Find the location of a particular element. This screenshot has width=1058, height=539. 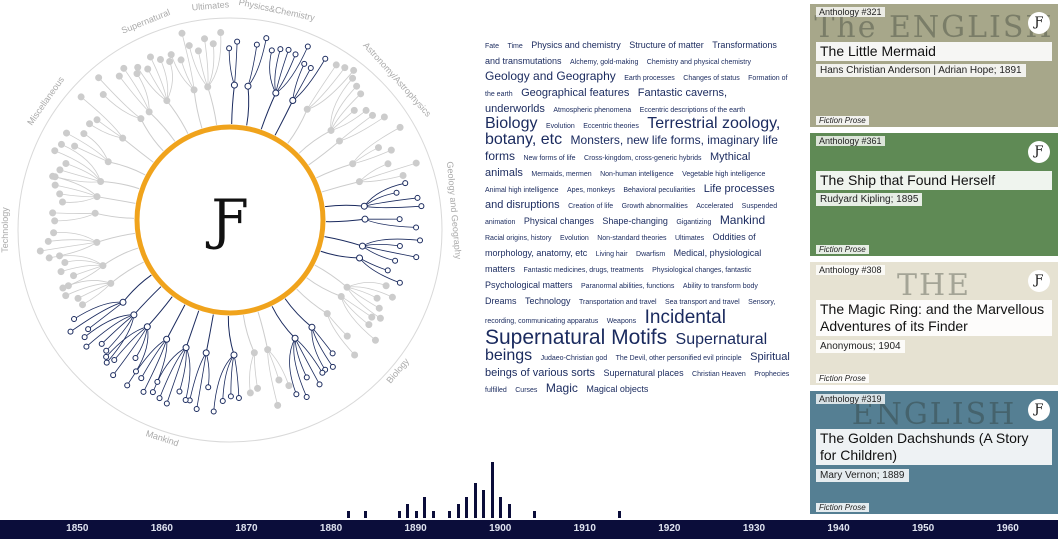

motif-tag: Fantastic medicines, drugs, treatments is located at coordinates (583, 270).